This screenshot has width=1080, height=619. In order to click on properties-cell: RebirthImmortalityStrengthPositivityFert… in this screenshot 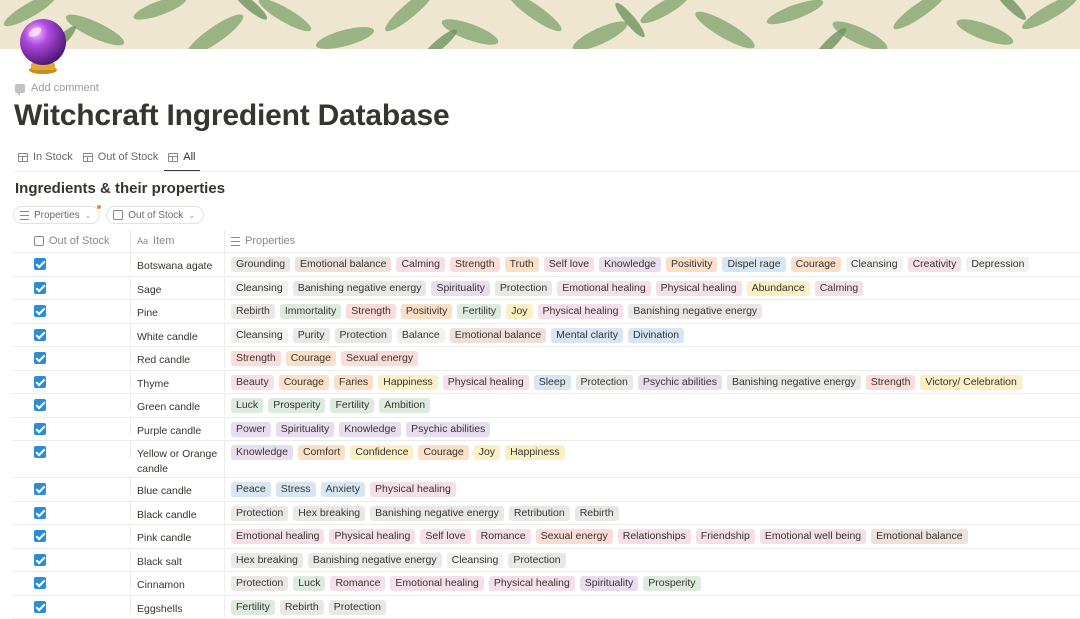, I will do `click(652, 309)`.